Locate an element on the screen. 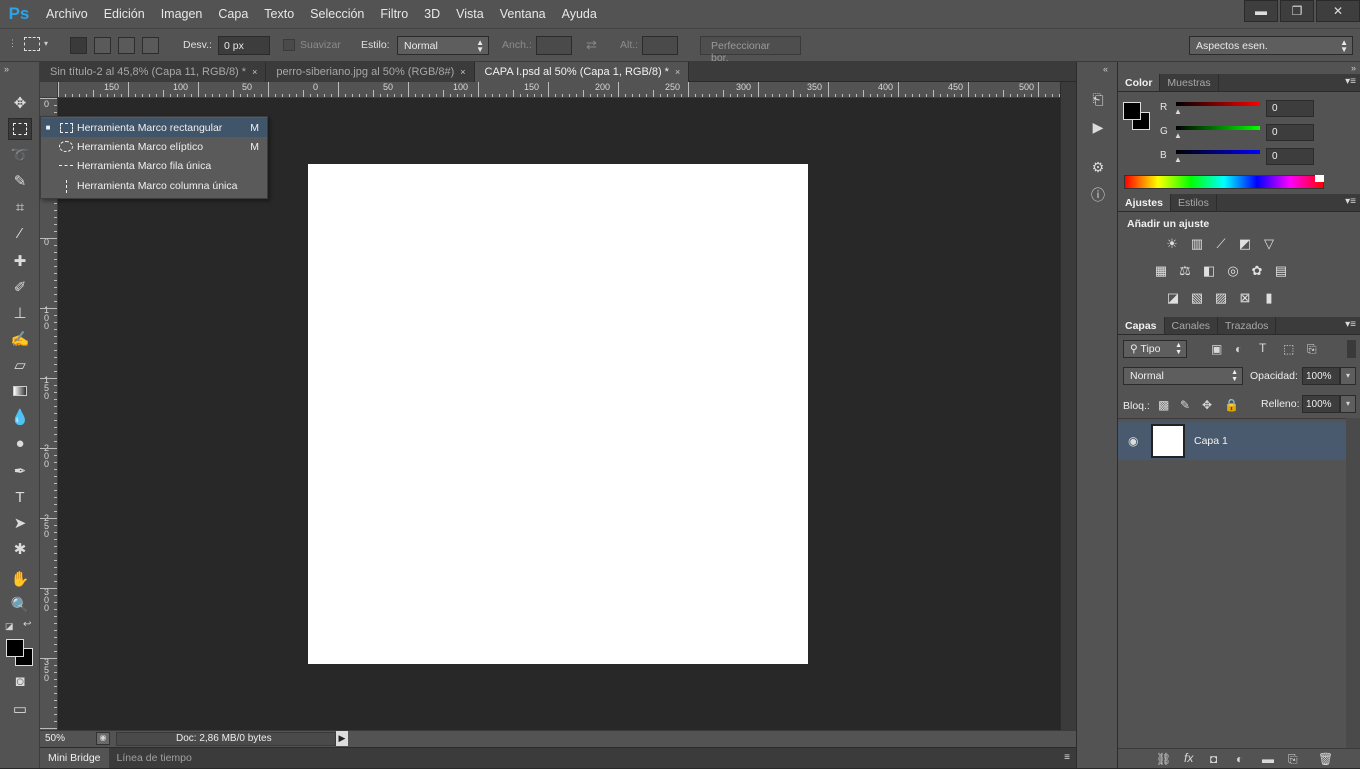  zoom-tool-icon: 🔍 is located at coordinates (20, 605).